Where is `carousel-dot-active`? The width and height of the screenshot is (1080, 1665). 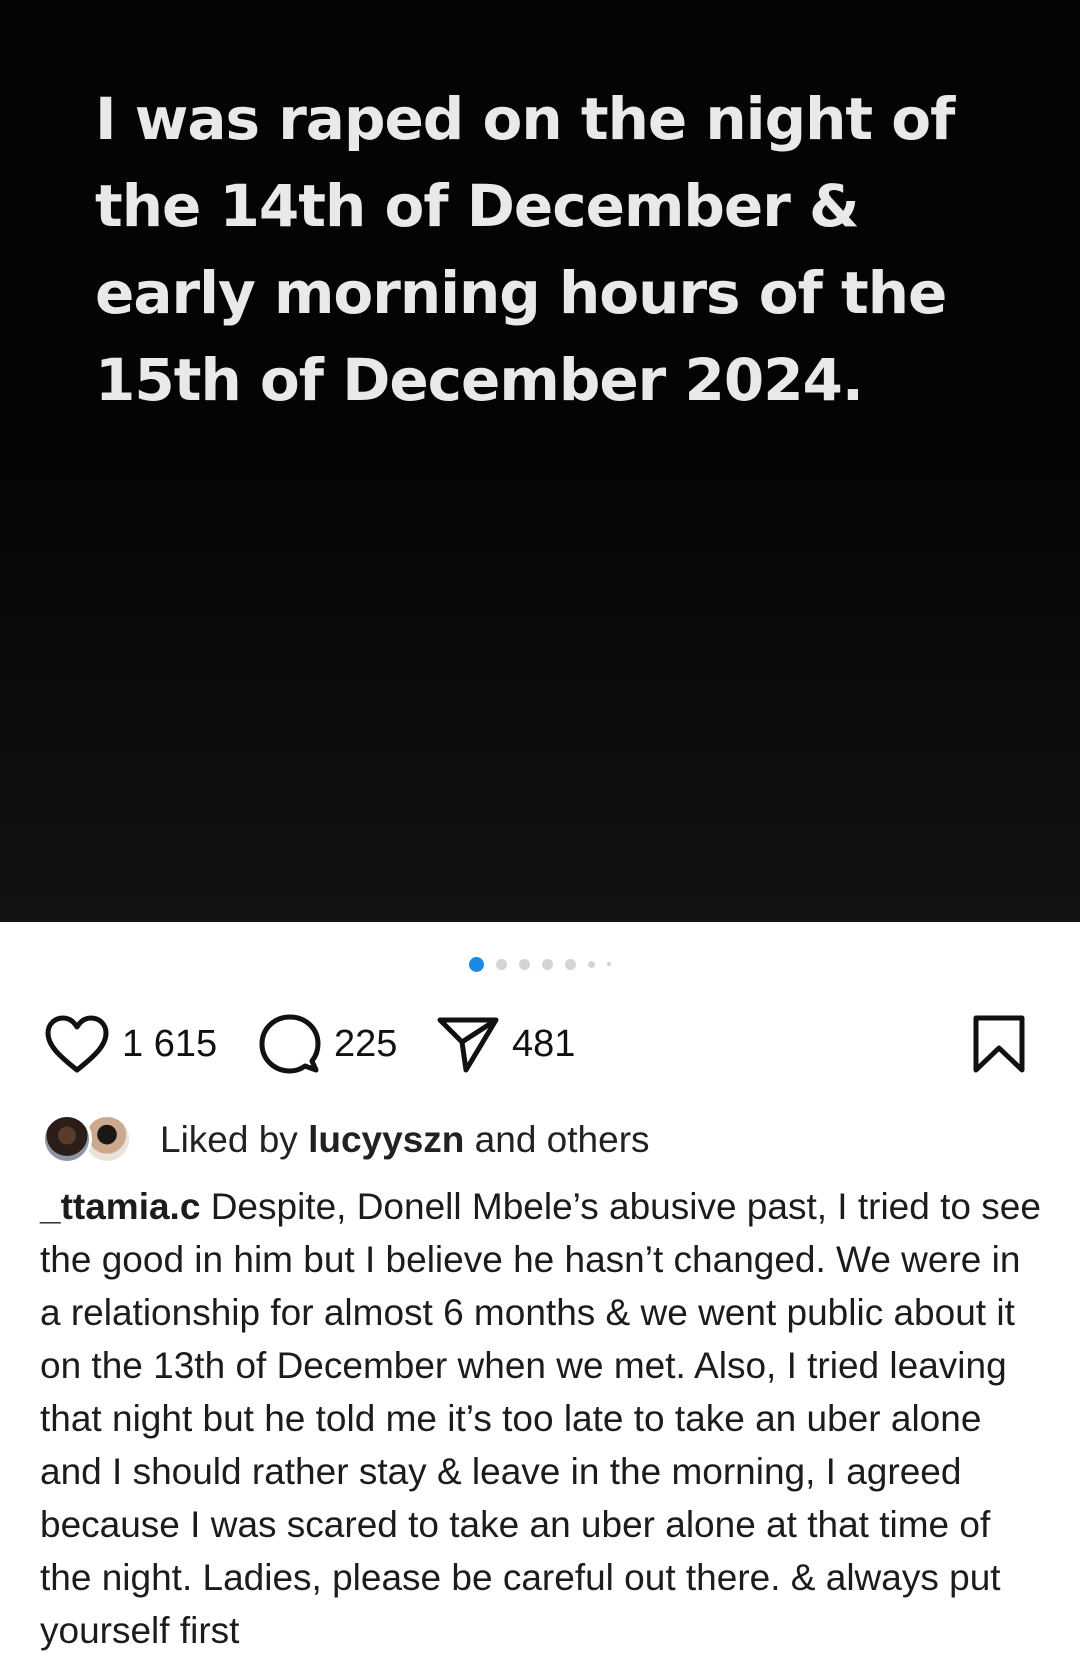
carousel-dot-active is located at coordinates (476, 964).